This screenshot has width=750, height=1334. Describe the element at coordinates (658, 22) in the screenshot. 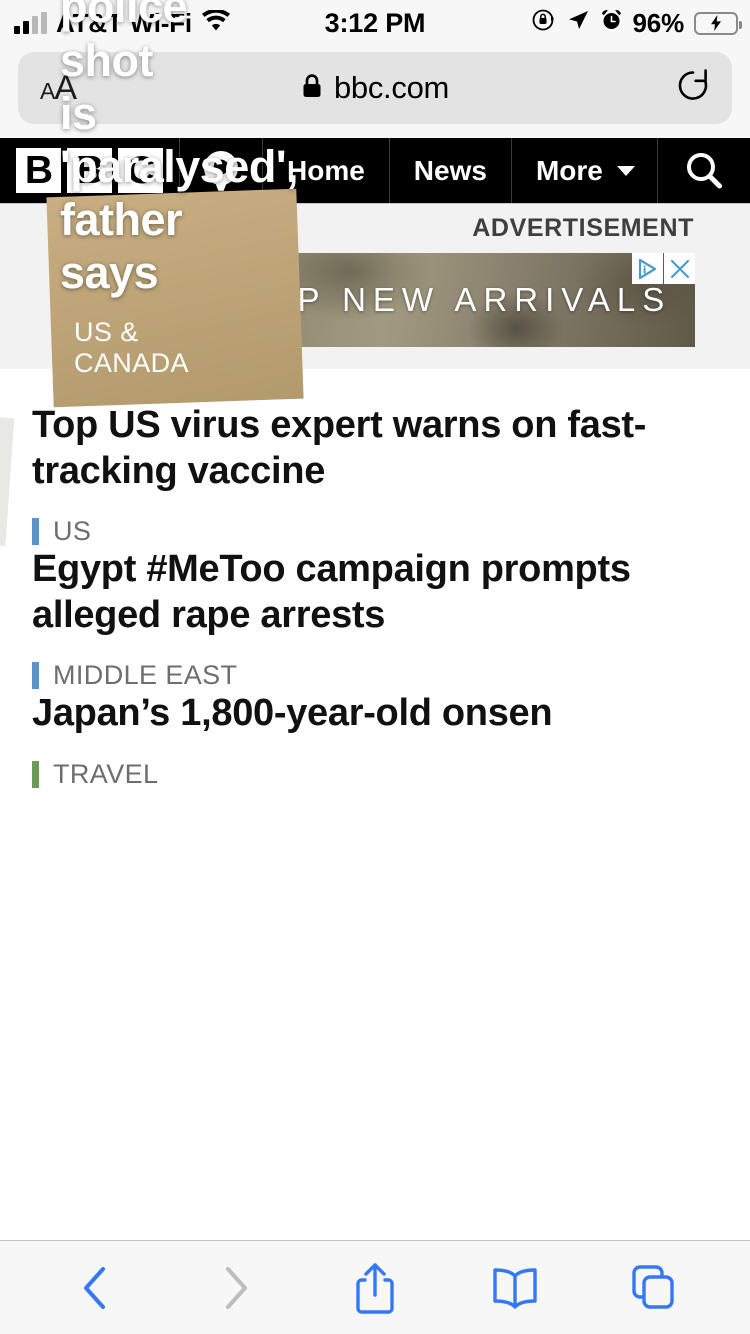

I see `battery-percent-label: 96%` at that location.